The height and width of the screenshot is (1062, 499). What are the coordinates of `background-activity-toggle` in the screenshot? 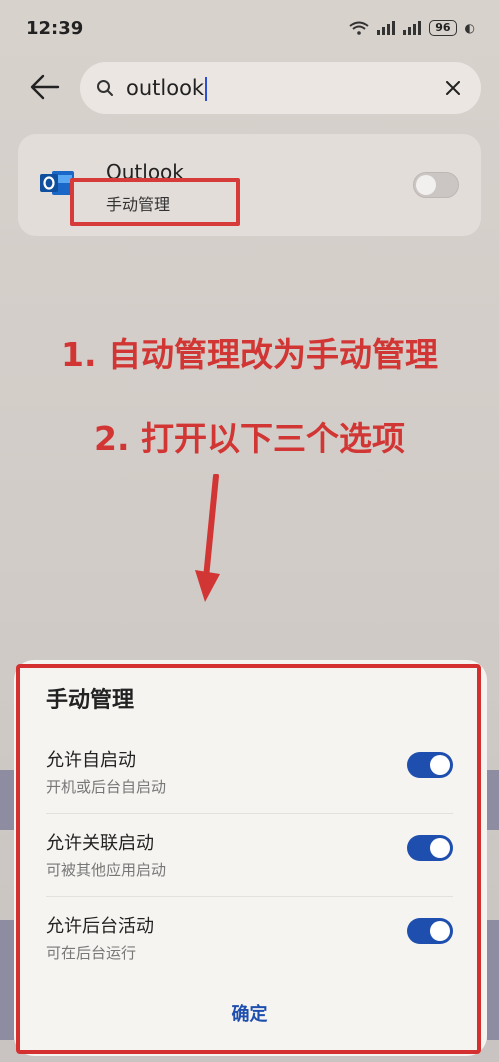 It's located at (430, 931).